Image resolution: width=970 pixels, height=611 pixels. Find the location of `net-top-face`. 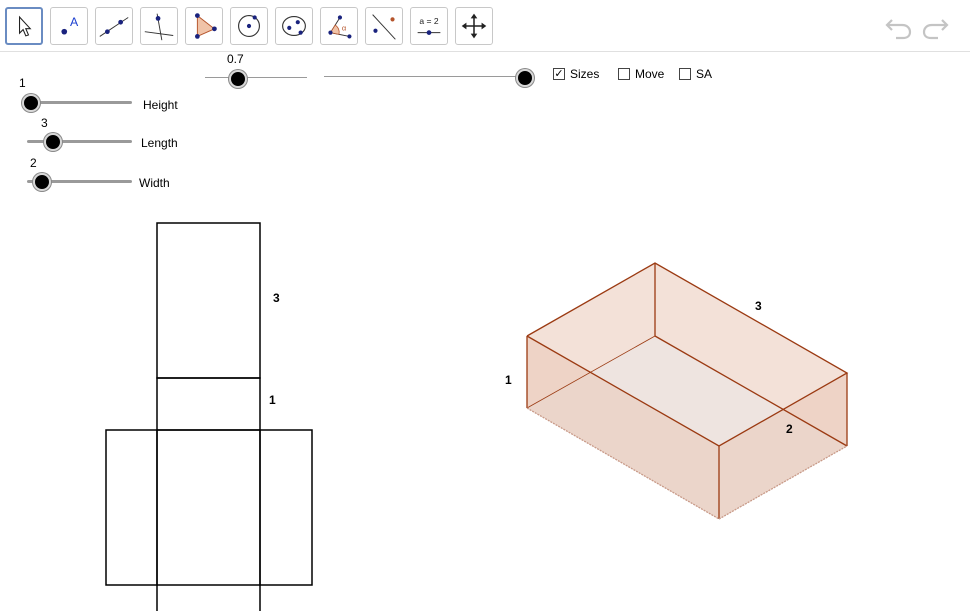

net-top-face is located at coordinates (208, 300).